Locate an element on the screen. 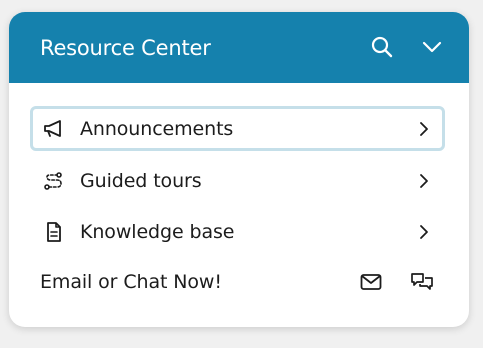 This screenshot has width=483, height=348. chat-button is located at coordinates (422, 282).